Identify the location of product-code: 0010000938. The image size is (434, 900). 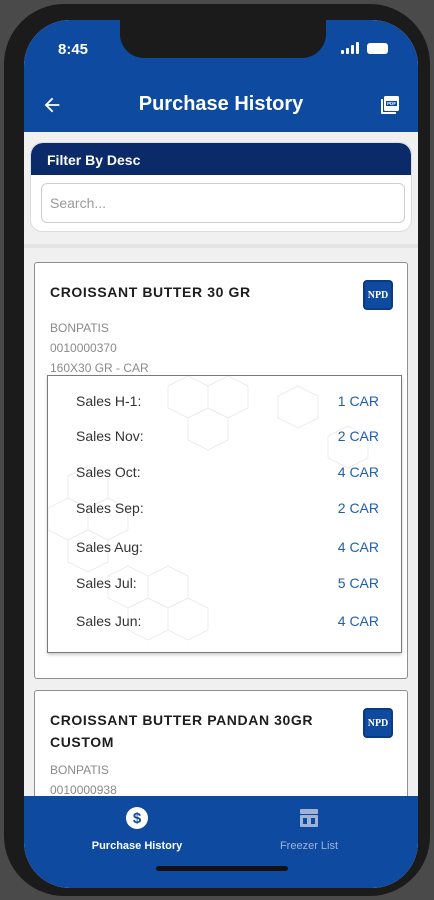
(83, 789).